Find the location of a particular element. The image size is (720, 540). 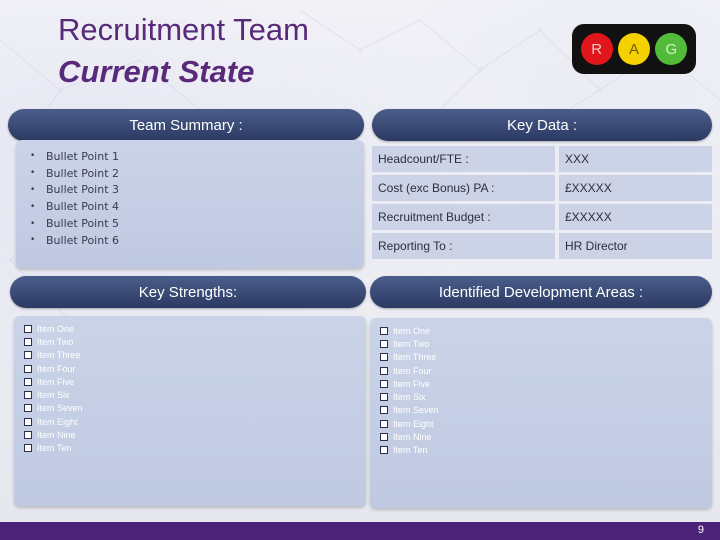

key-data-label: Reporting To : is located at coordinates (463, 246).